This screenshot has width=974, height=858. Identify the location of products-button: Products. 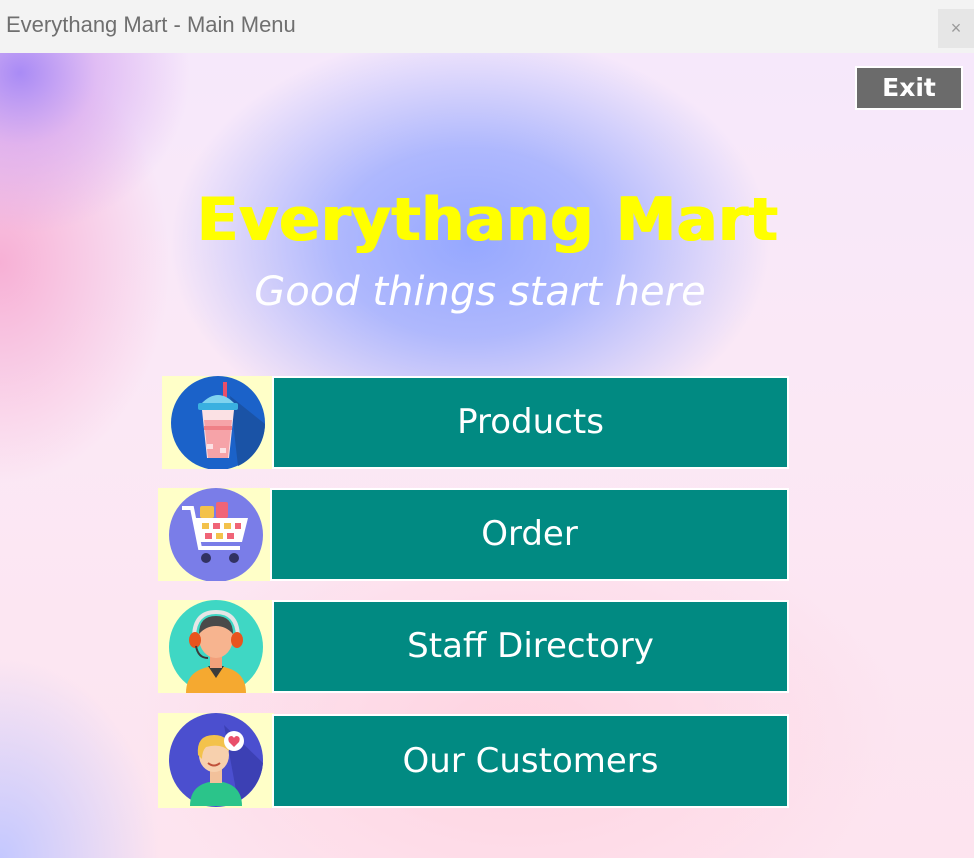
(530, 422).